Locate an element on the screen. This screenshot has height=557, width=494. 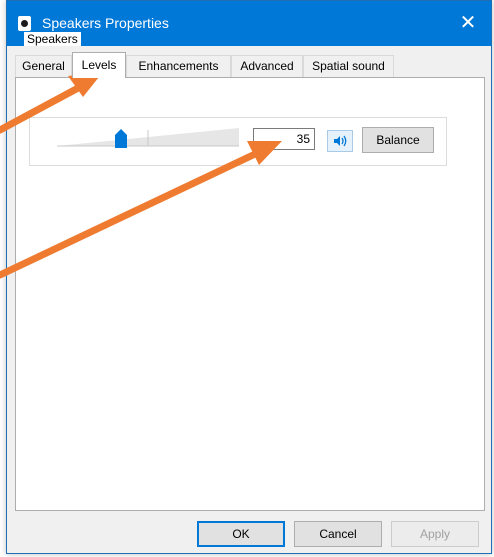
tab-spatial-sound: Spatial sound is located at coordinates (348, 66).